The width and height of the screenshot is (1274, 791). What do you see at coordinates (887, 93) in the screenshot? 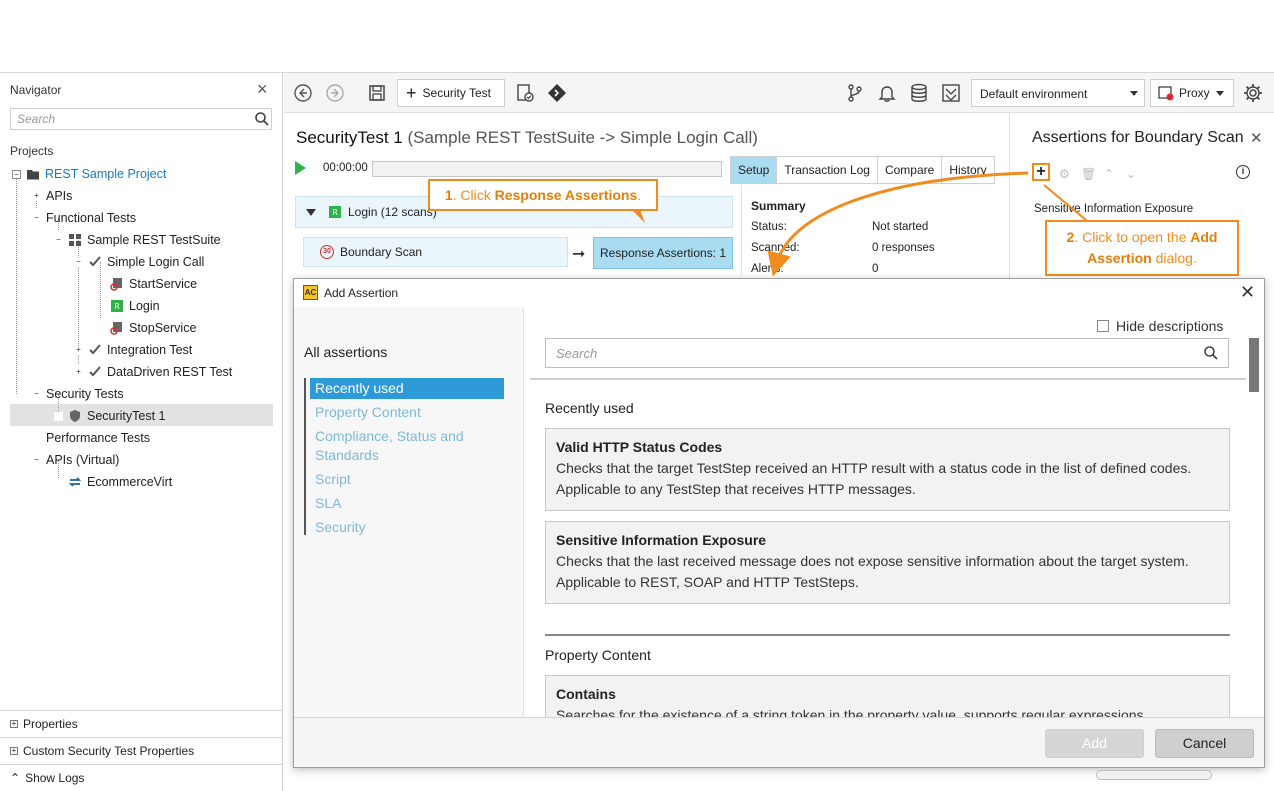
I see `bell-icon` at bounding box center [887, 93].